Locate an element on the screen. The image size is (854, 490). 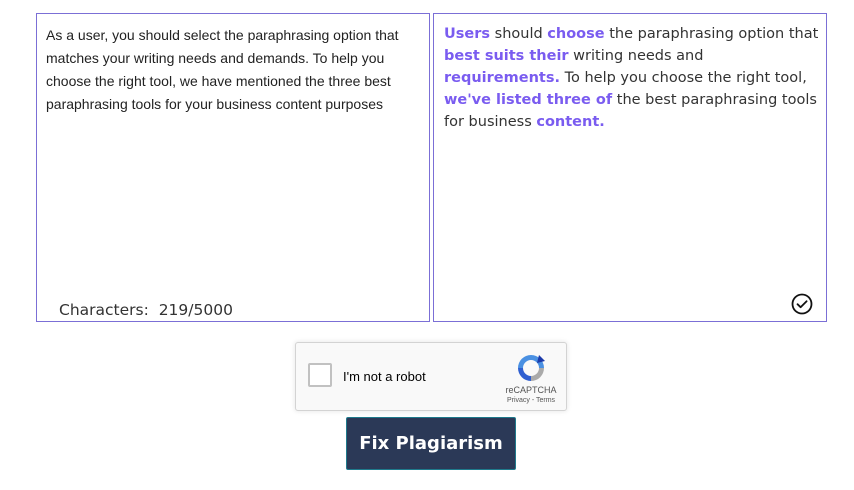
output-changed-phrase: choose is located at coordinates (576, 34).